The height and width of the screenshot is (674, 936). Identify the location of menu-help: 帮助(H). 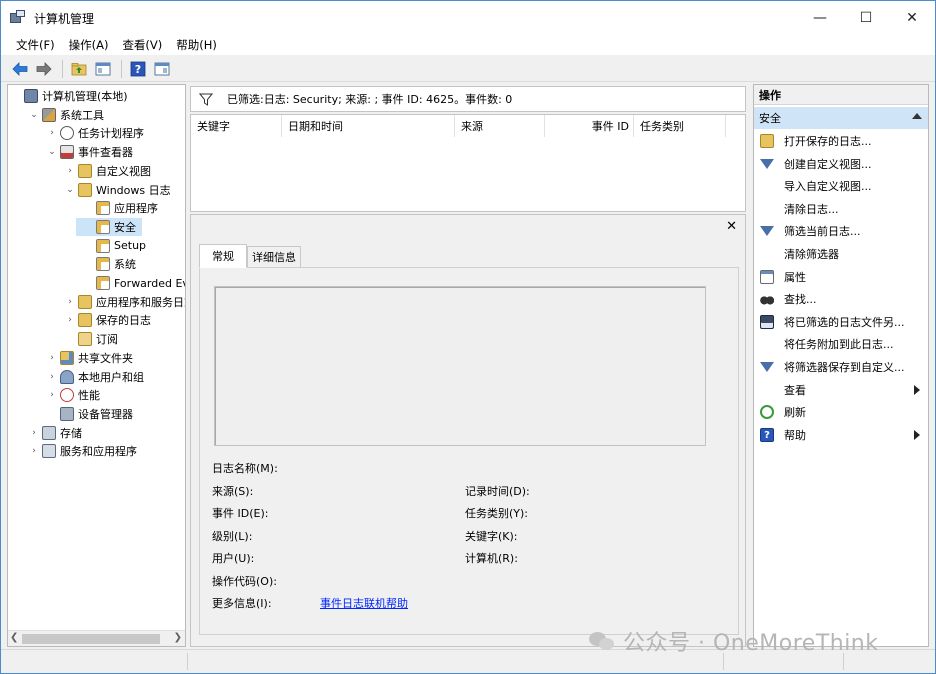
(196, 45).